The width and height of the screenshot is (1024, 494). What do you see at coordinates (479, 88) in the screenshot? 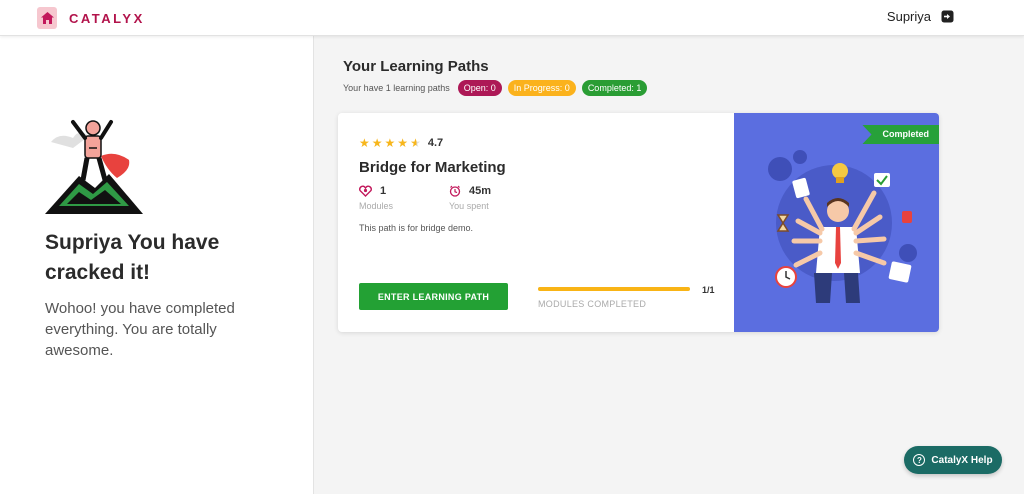
I see `open-badge: Open: 0` at bounding box center [479, 88].